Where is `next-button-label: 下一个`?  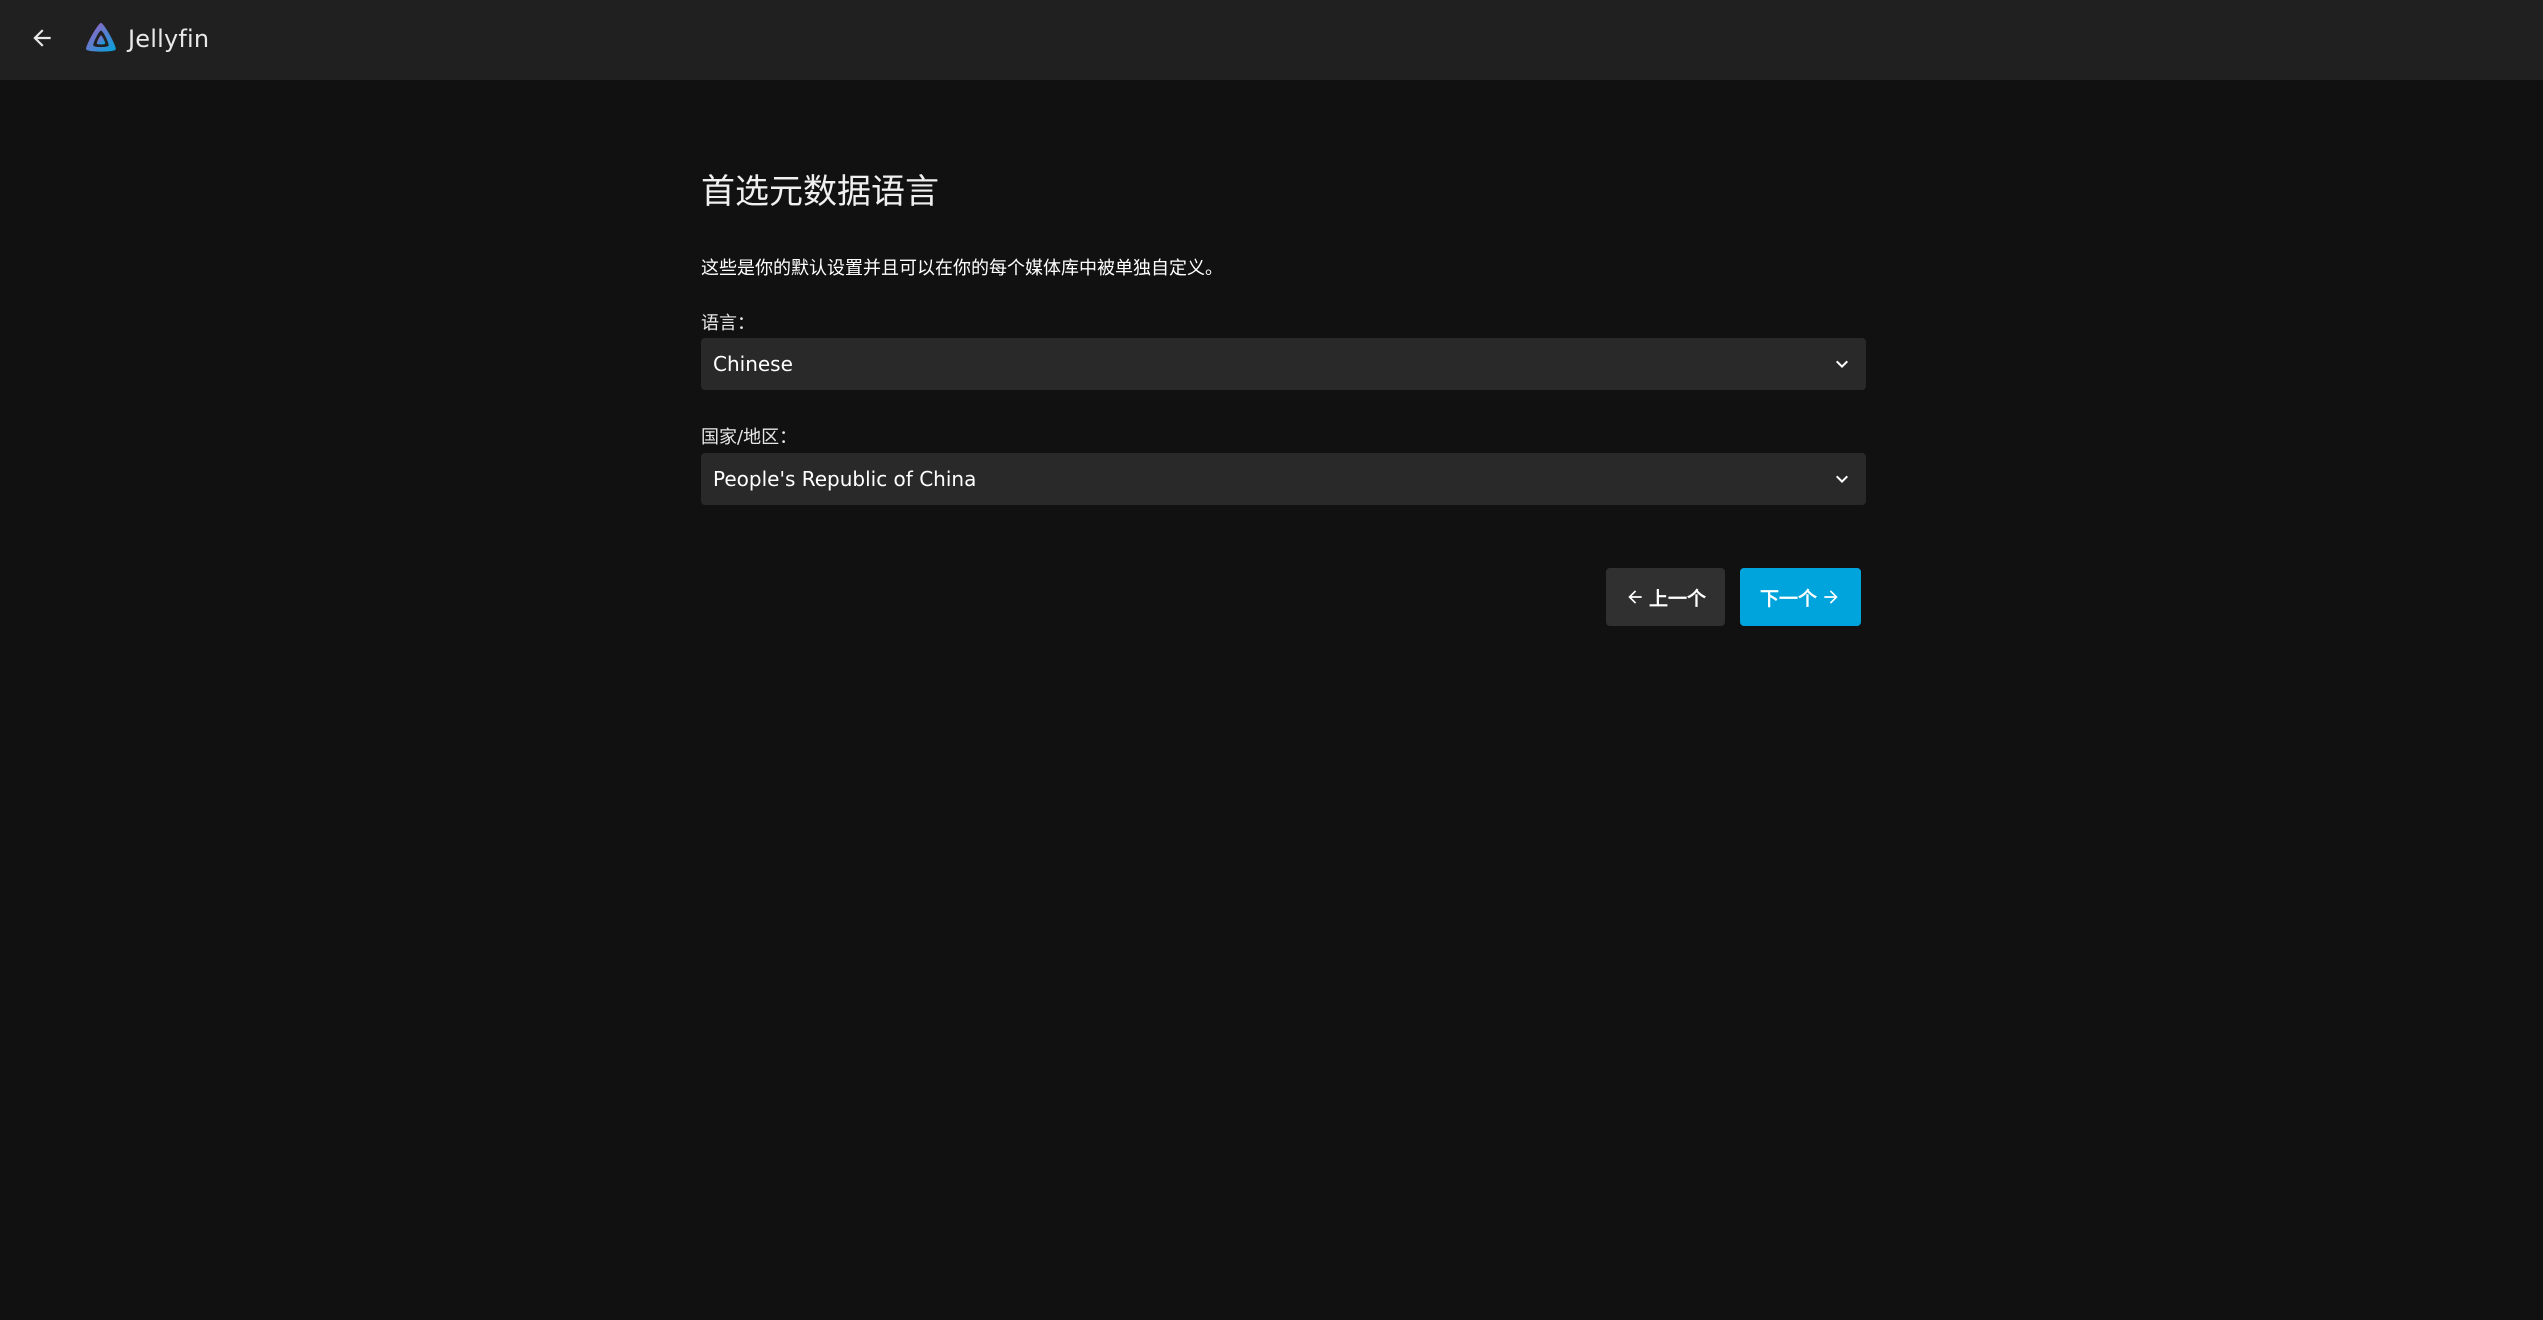
next-button-label: 下一个 is located at coordinates (1788, 598).